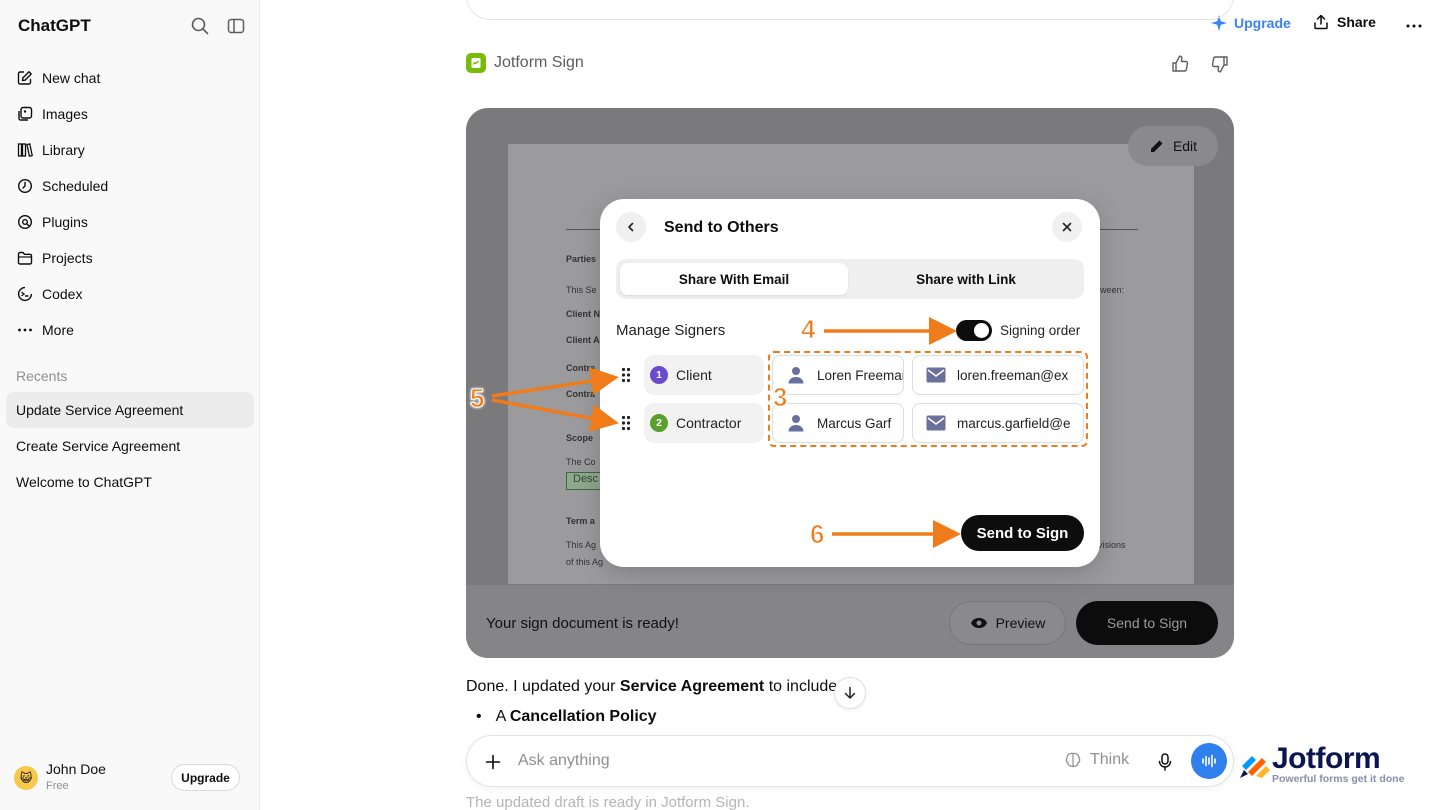  I want to click on document-text: ween:, so click(1112, 290).